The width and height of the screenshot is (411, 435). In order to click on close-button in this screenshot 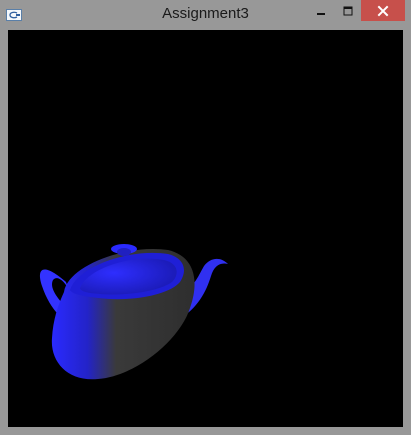, I will do `click(383, 10)`.